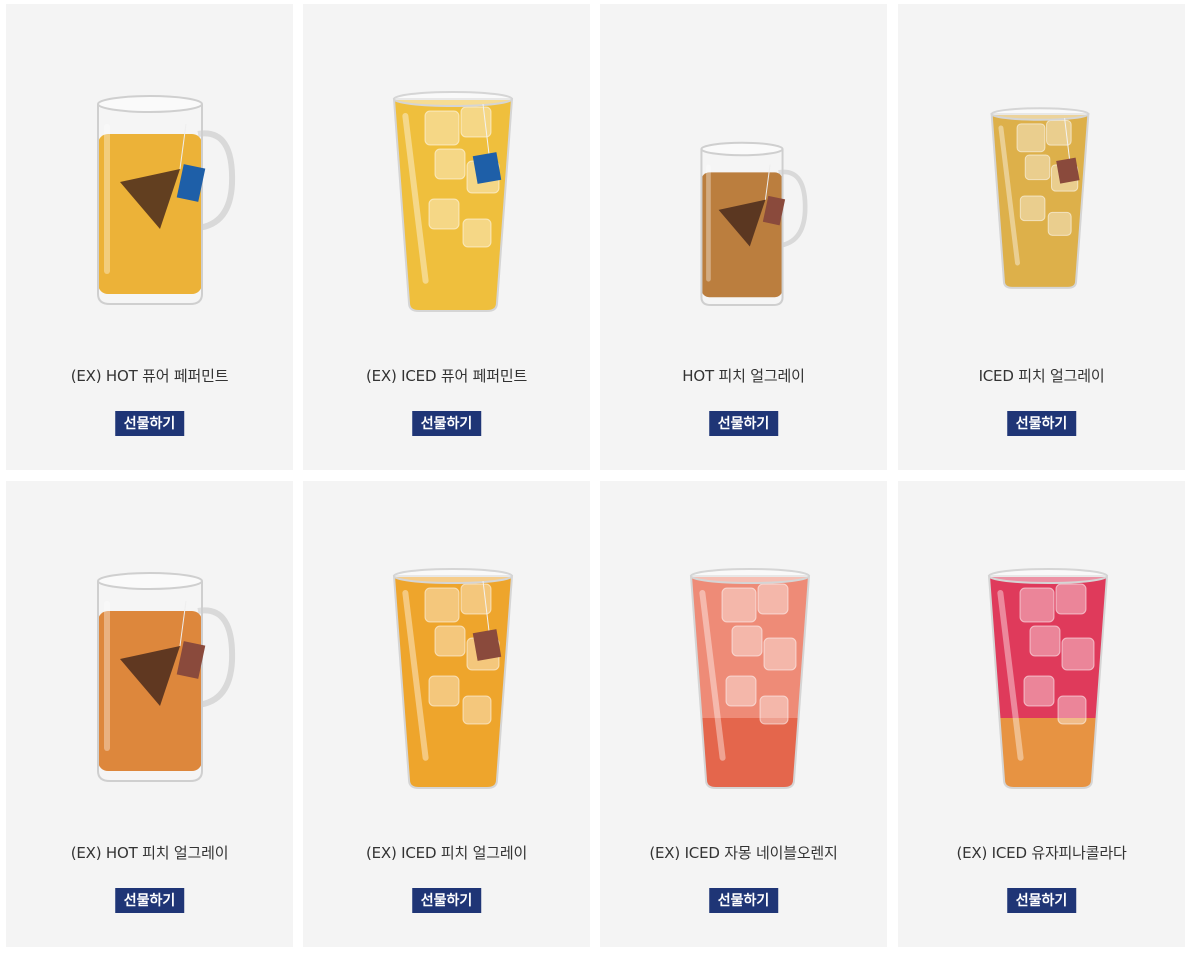  I want to click on product-card: (EX) HOT 퓨어 페퍼민트선물하기, so click(149, 237).